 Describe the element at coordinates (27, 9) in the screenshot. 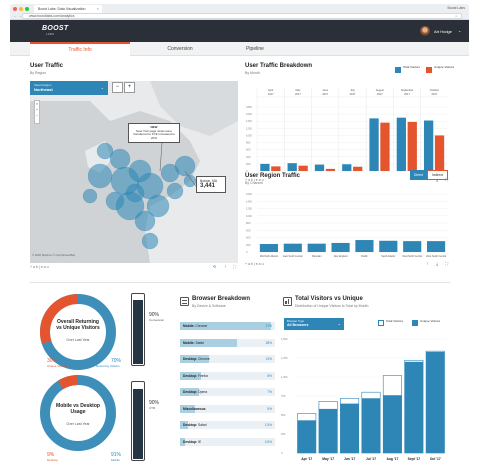

I see `maximize-window-icon` at that location.